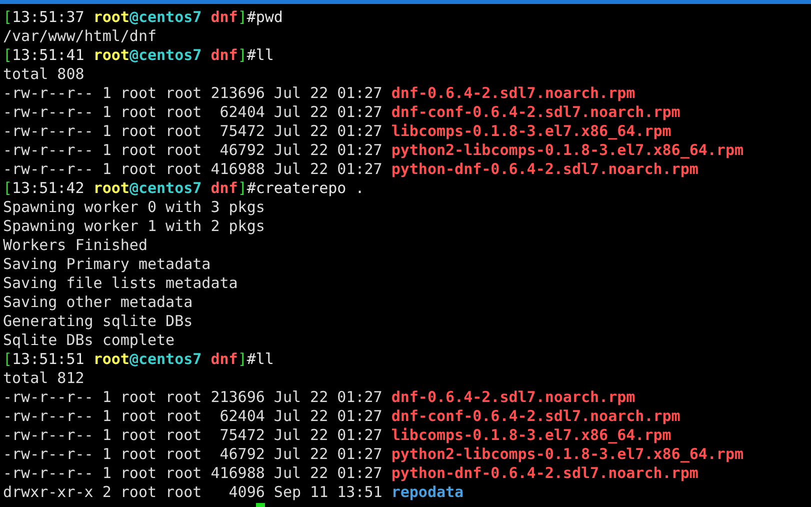 Image resolution: width=811 pixels, height=507 pixels. I want to click on output-text: total 812, so click(43, 378).